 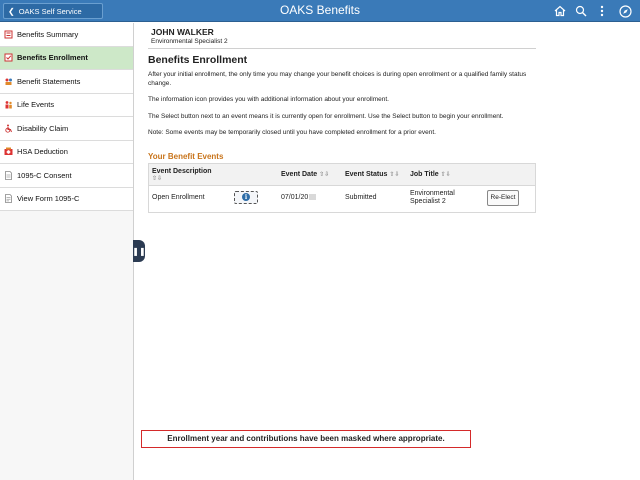 I want to click on sidebar-item-label: View Form 1095-C, so click(x=48, y=199).